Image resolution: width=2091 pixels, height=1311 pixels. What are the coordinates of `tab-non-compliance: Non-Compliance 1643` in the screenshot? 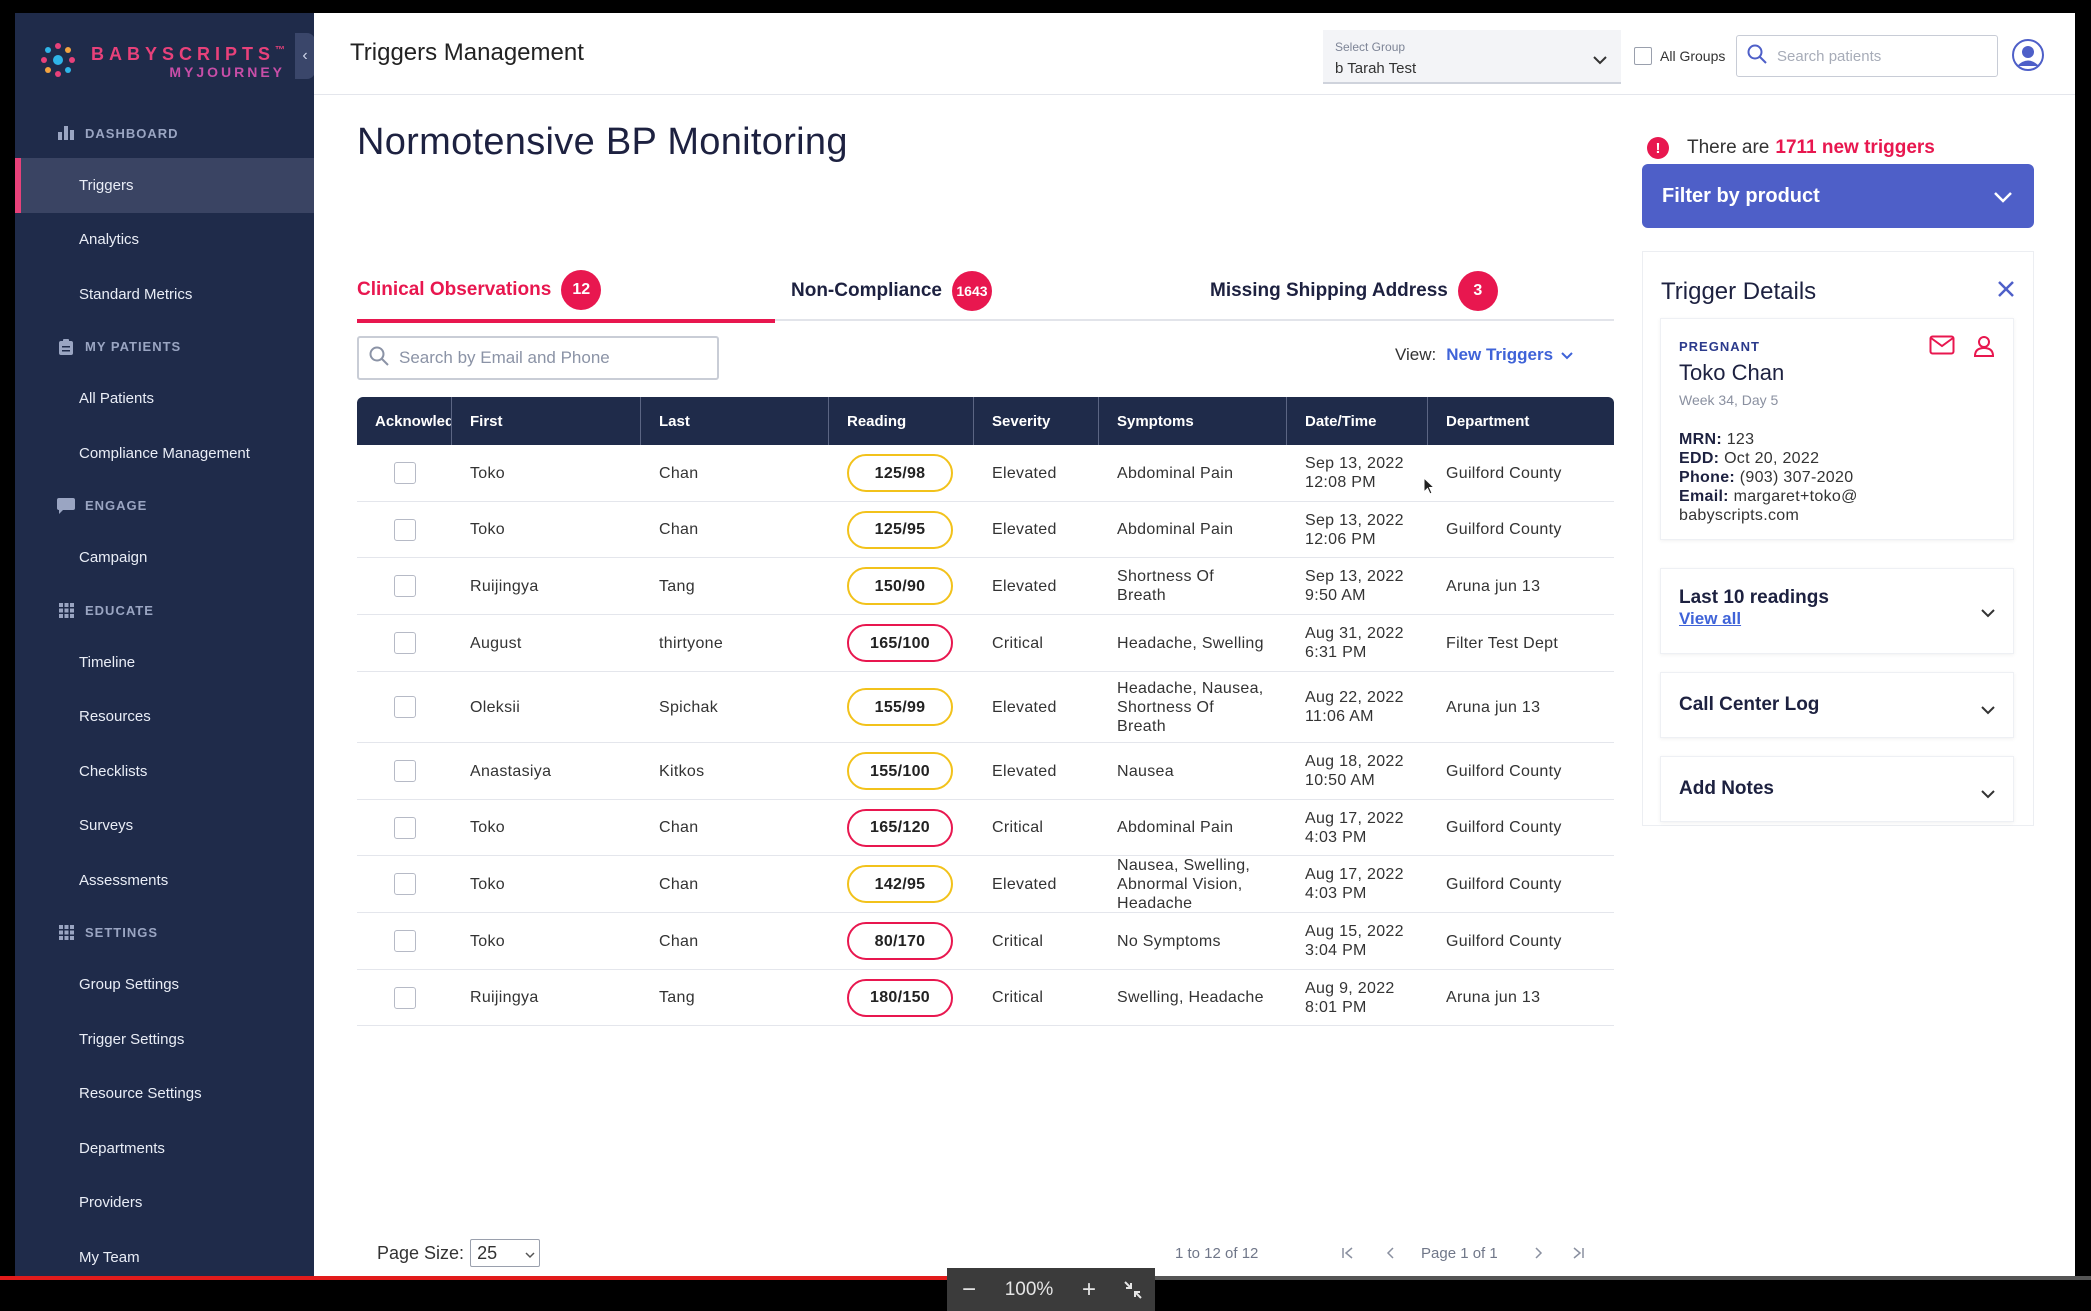 It's located at (891, 291).